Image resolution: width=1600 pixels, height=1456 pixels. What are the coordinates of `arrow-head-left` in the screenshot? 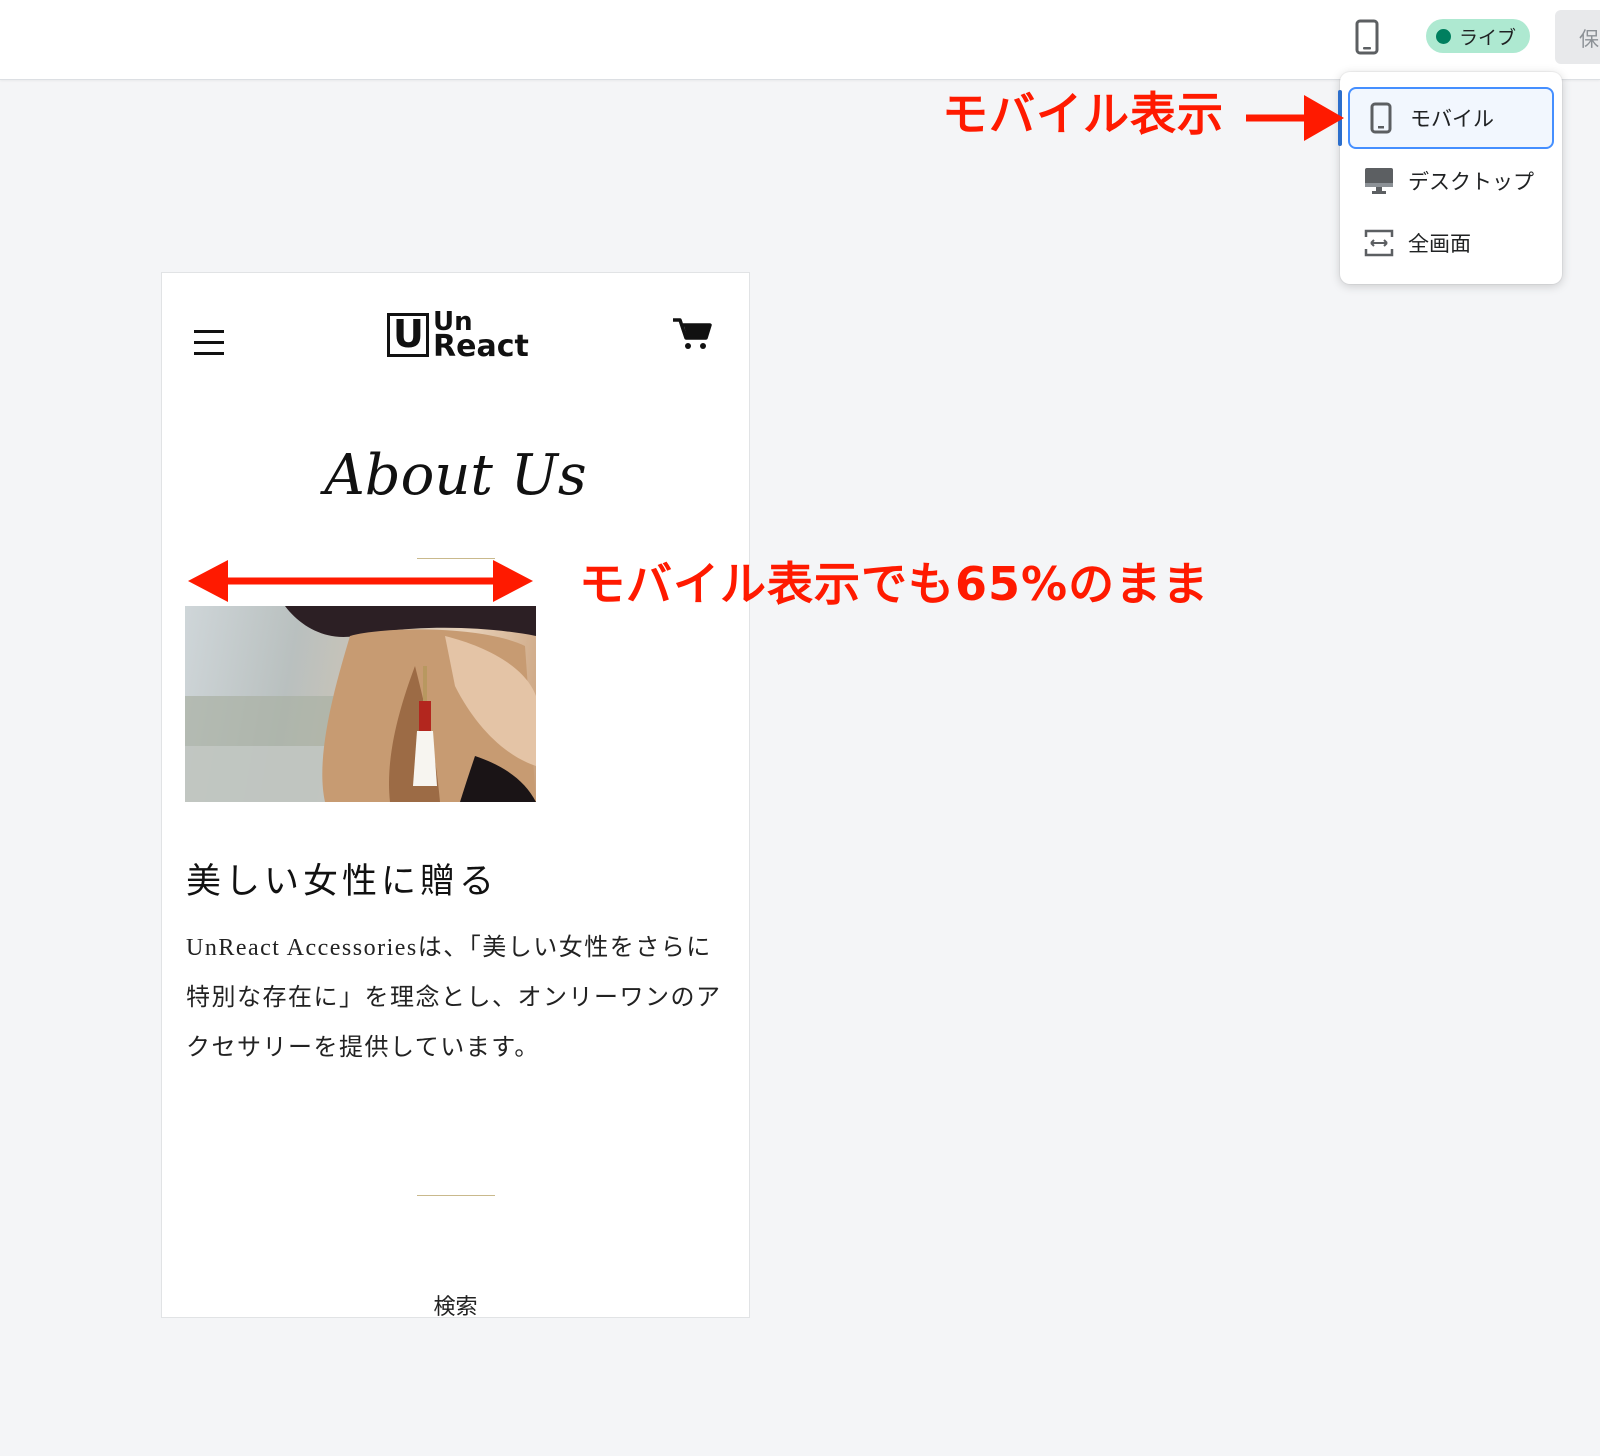 It's located at (208, 581).